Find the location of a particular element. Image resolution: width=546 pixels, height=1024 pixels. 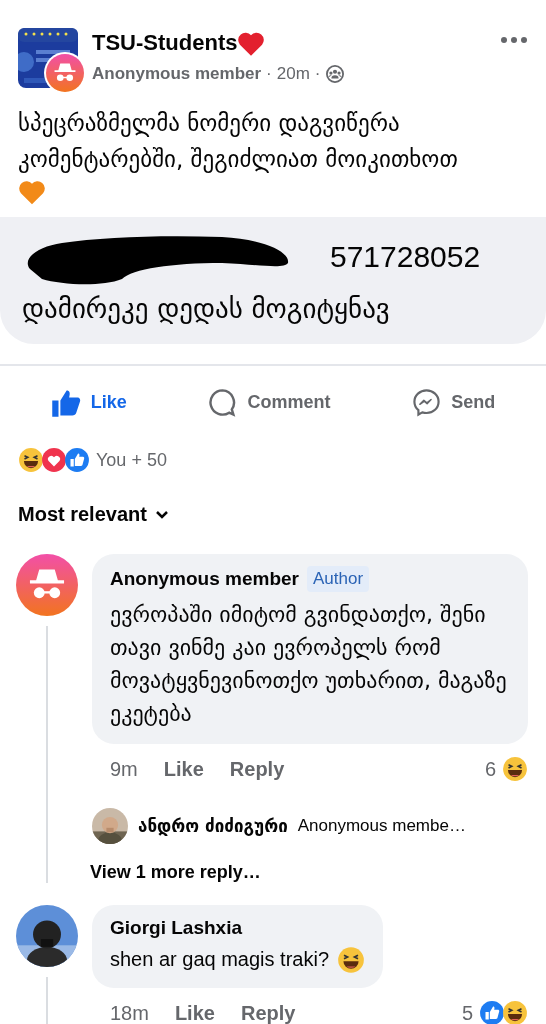

group-name: TSU-Students is located at coordinates (165, 43).